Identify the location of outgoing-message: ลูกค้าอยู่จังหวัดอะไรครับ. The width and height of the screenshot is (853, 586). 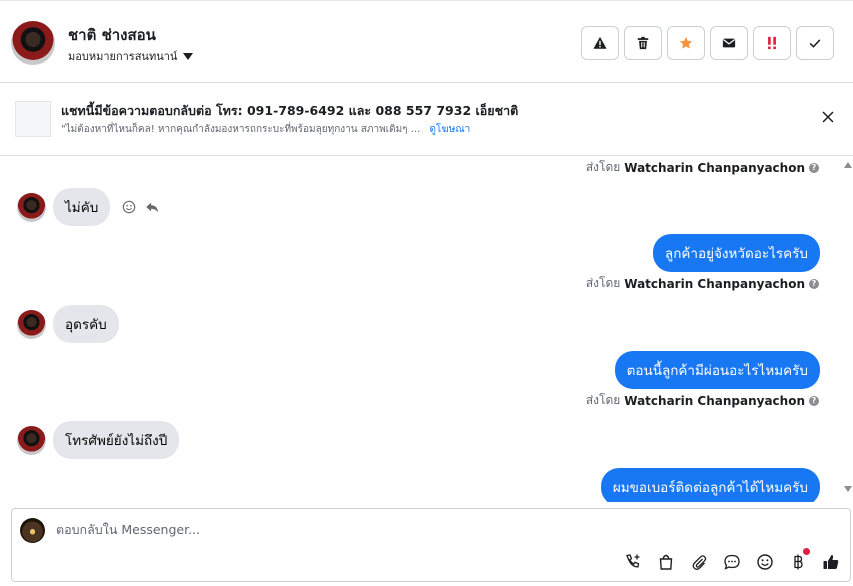
(736, 253).